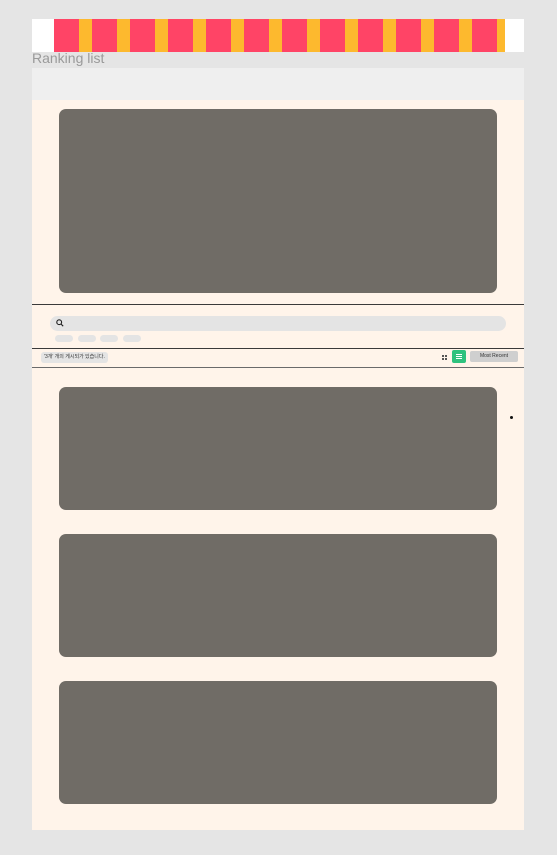 This screenshot has width=557, height=855. What do you see at coordinates (278, 84) in the screenshot?
I see `header-bar` at bounding box center [278, 84].